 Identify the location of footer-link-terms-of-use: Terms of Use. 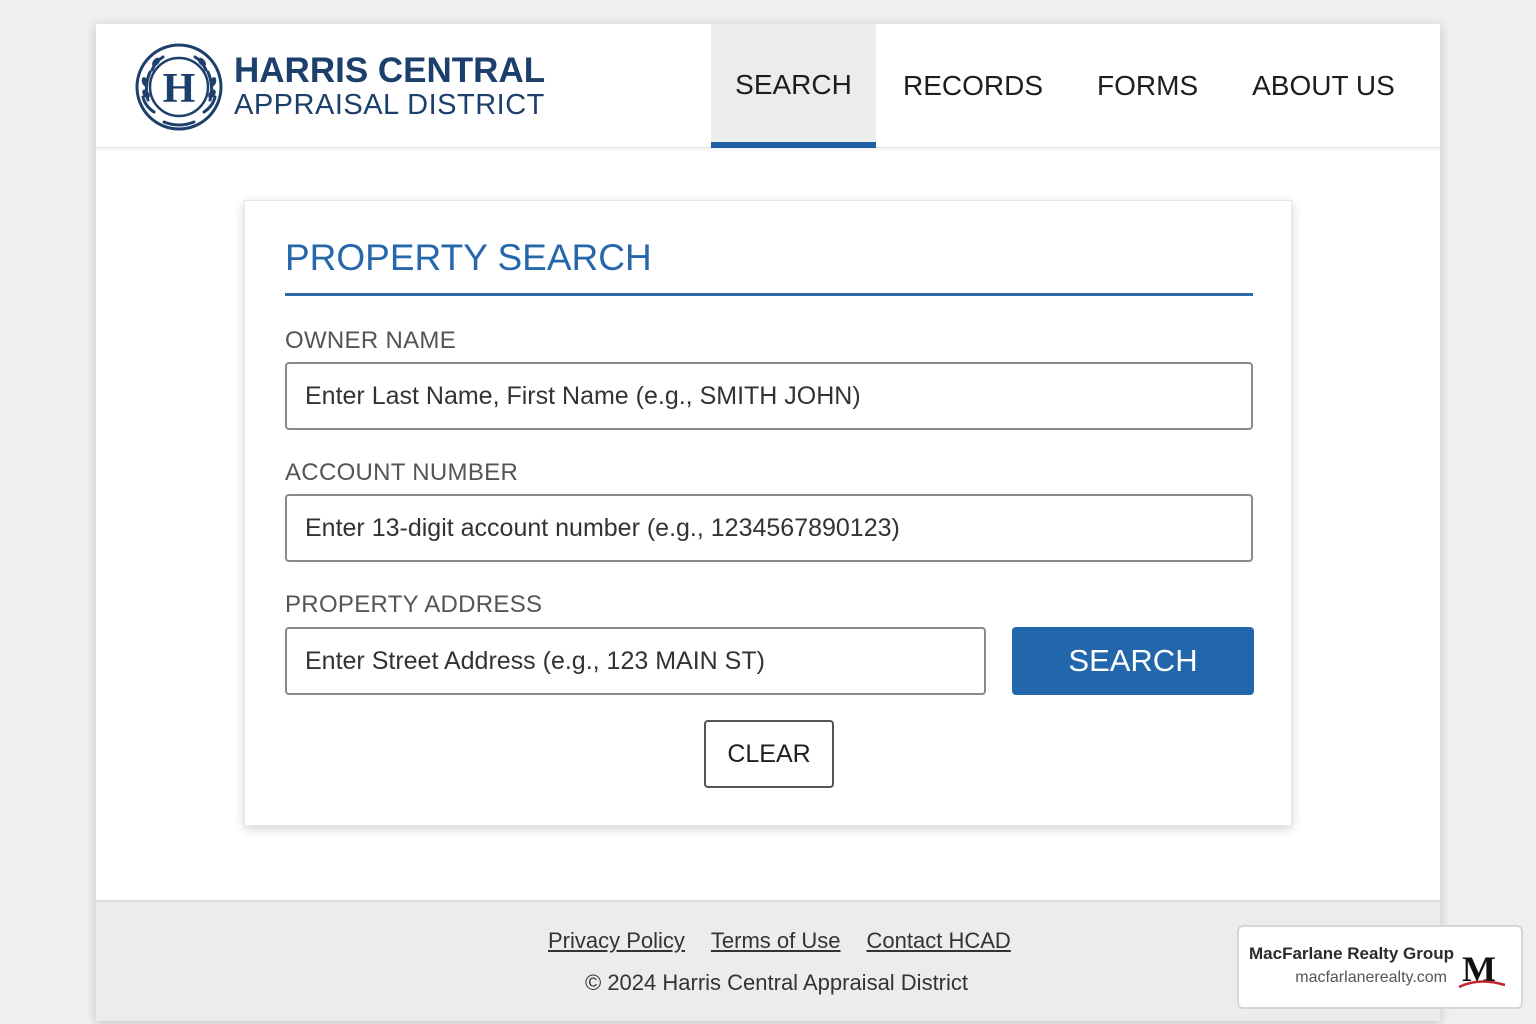
(776, 941).